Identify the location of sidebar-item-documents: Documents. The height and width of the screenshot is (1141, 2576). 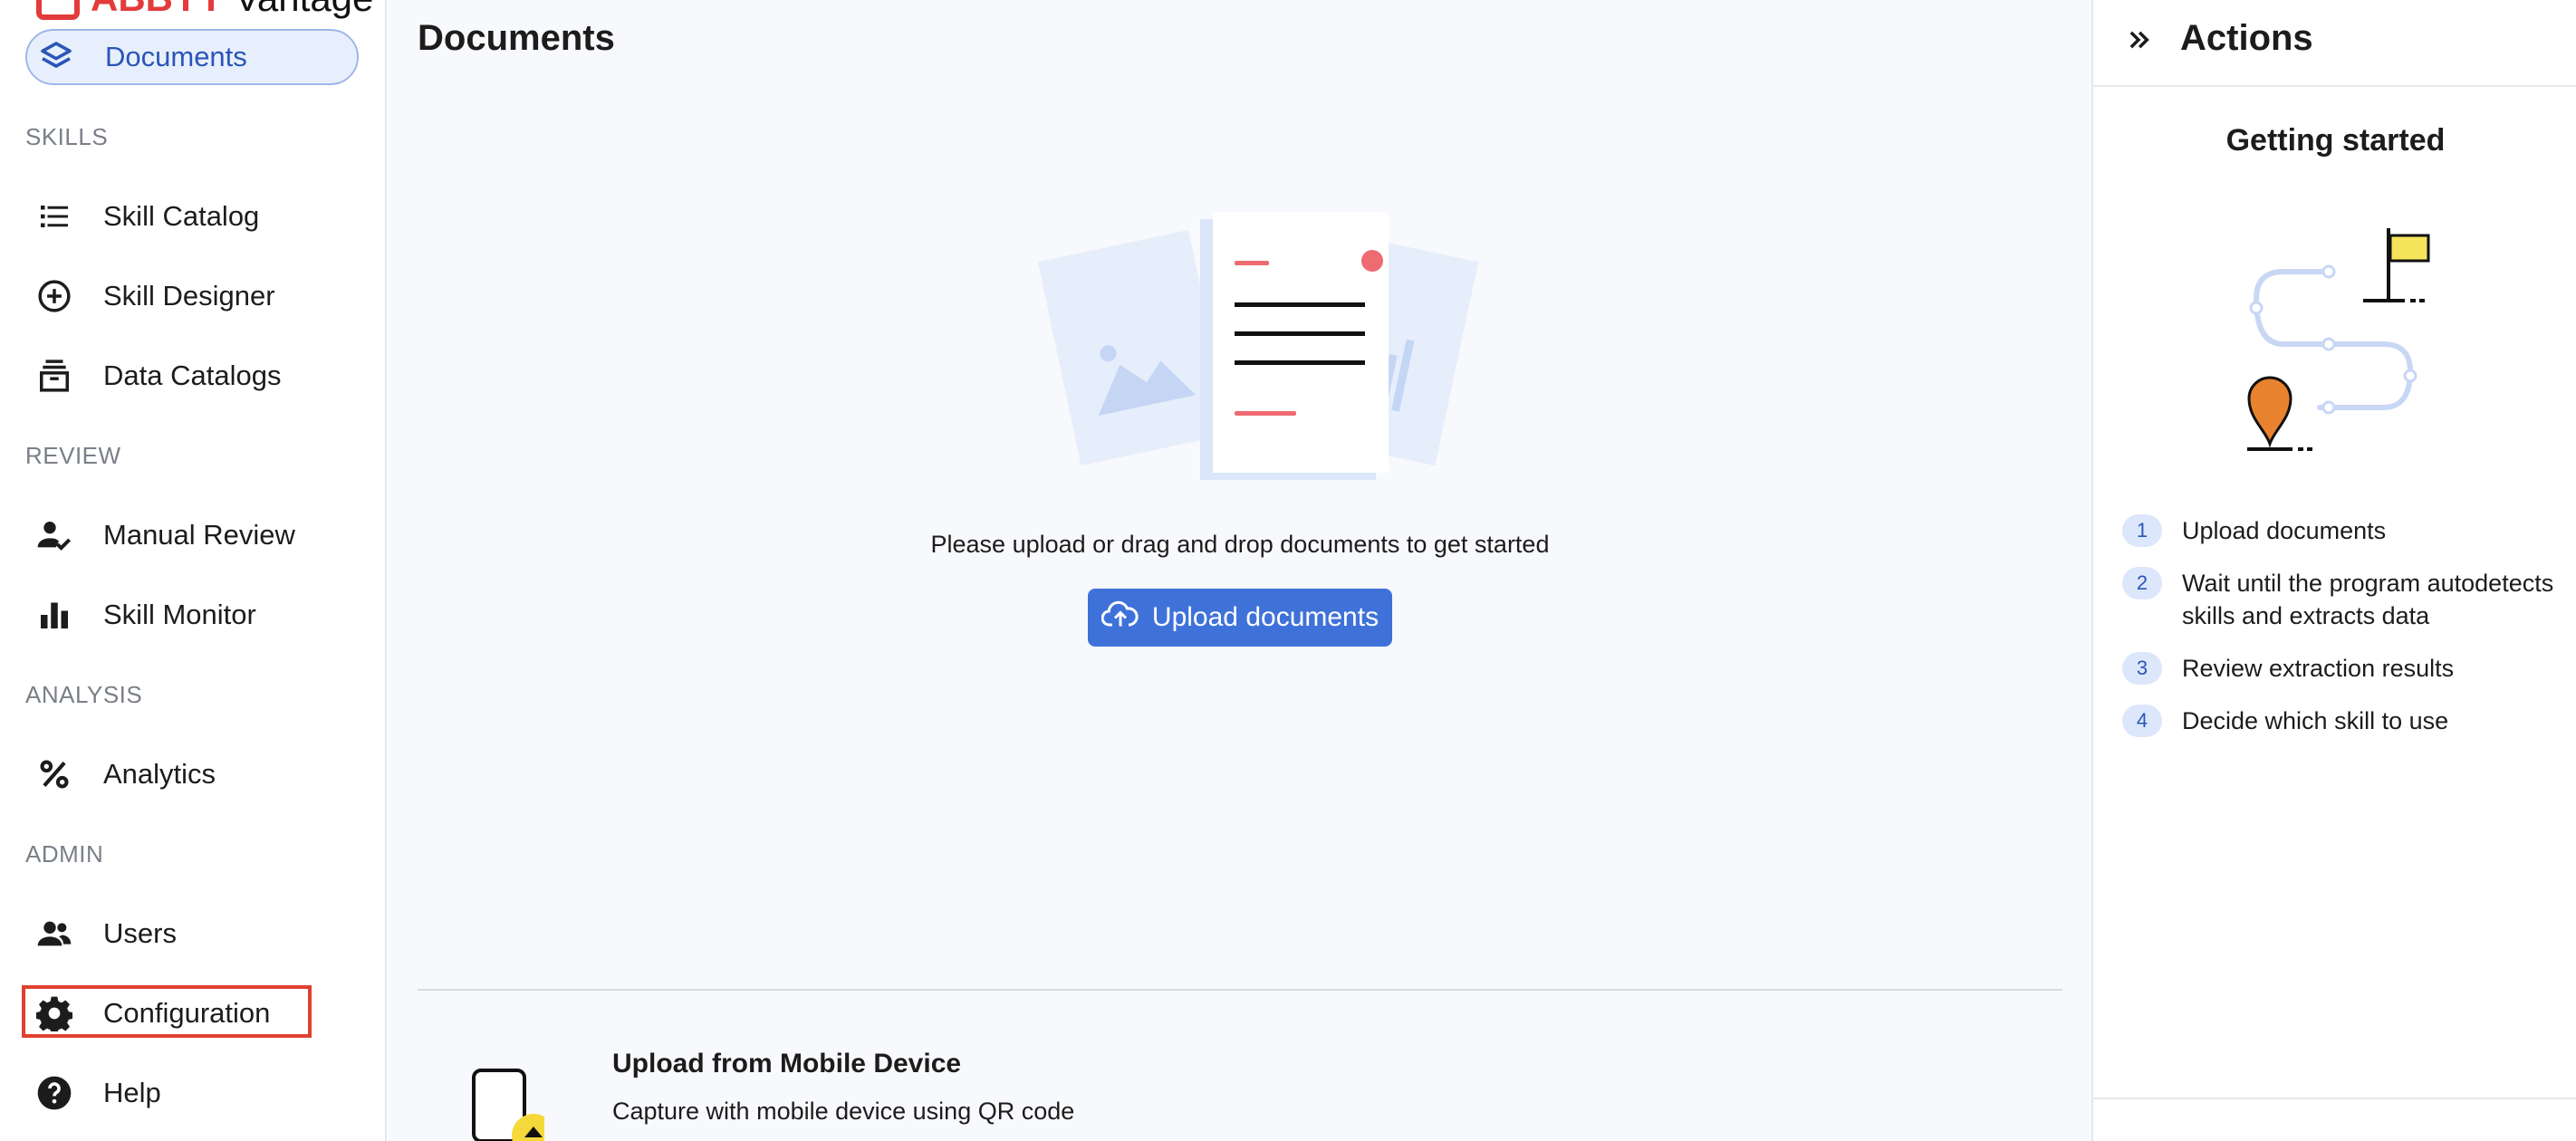
(192, 57).